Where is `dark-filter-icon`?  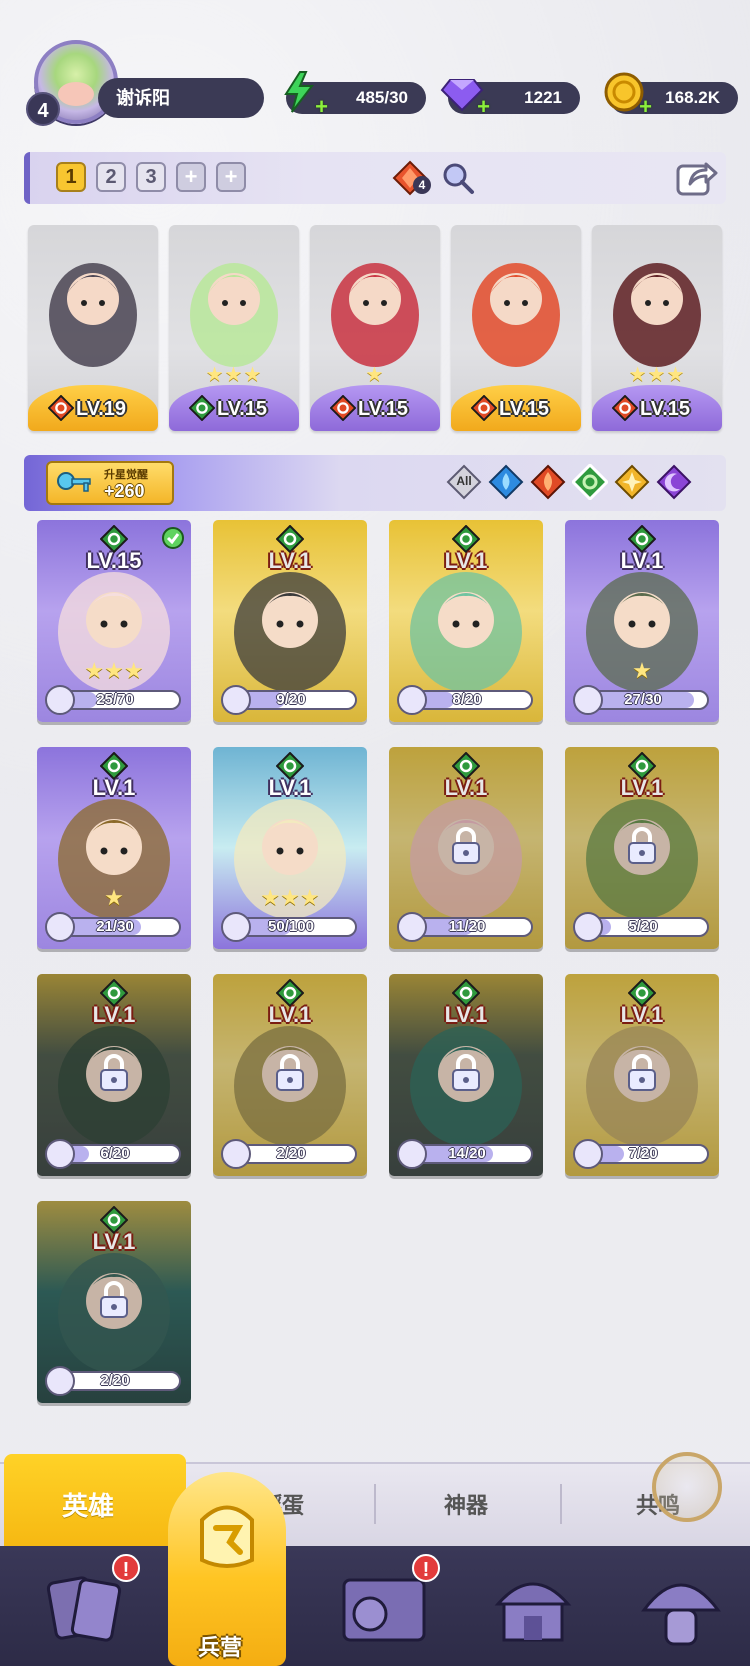
dark-filter-icon is located at coordinates (674, 482).